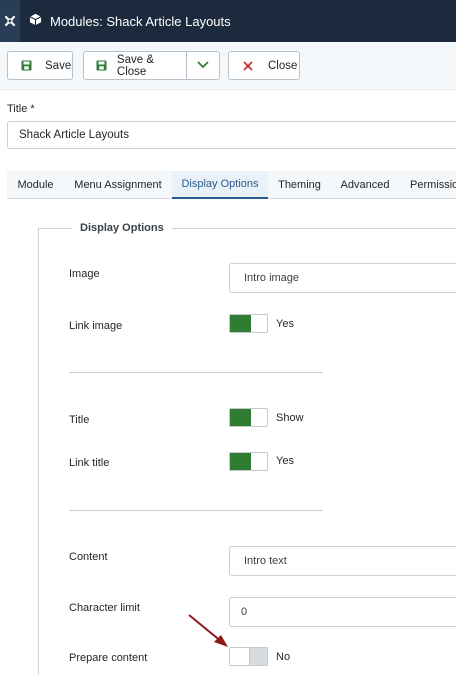 Image resolution: width=456 pixels, height=675 pixels. I want to click on link-title-toggle, so click(248, 461).